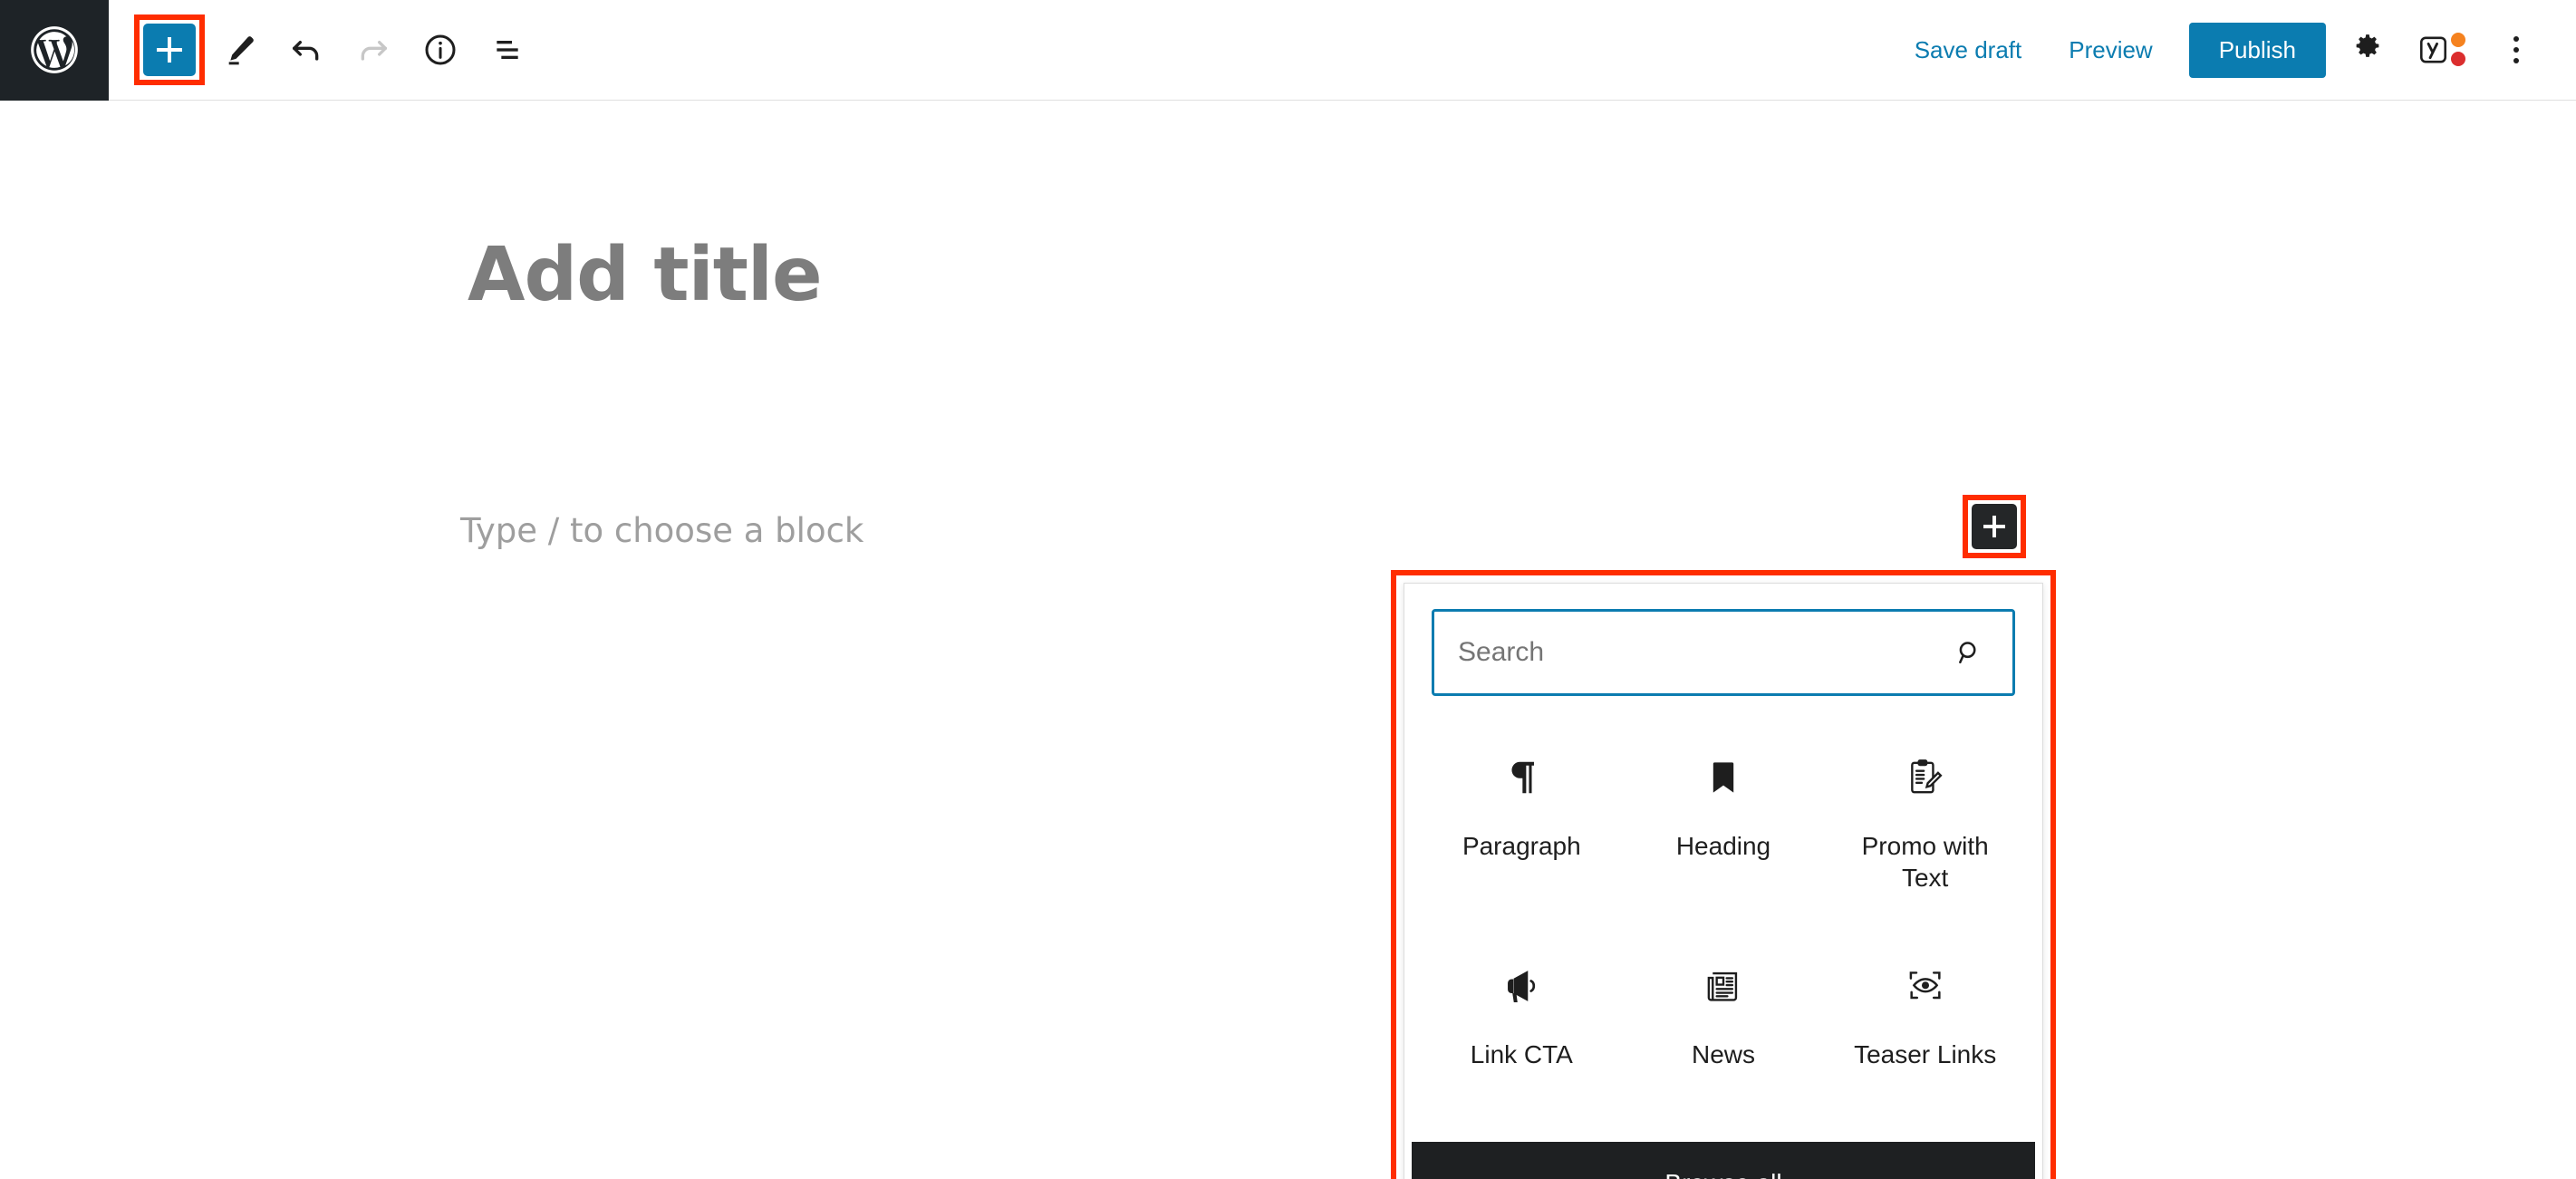  I want to click on kebab-menu-icon, so click(2516, 49).